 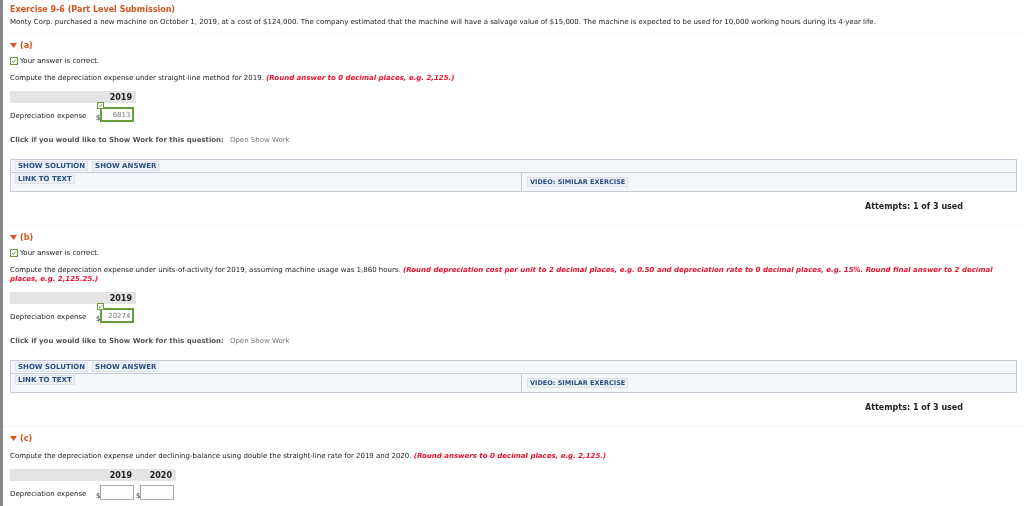 I want to click on part-label: (a), so click(x=26, y=45).